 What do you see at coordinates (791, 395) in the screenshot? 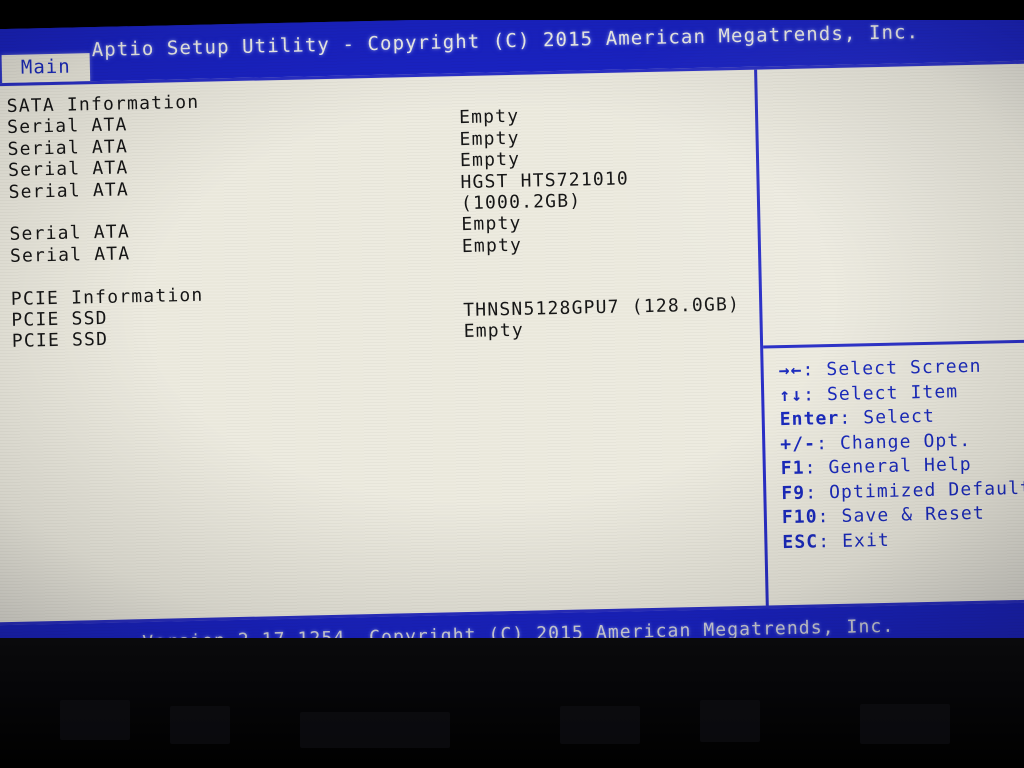
I see `arrow-up-down-icon: ↑↓` at bounding box center [791, 395].